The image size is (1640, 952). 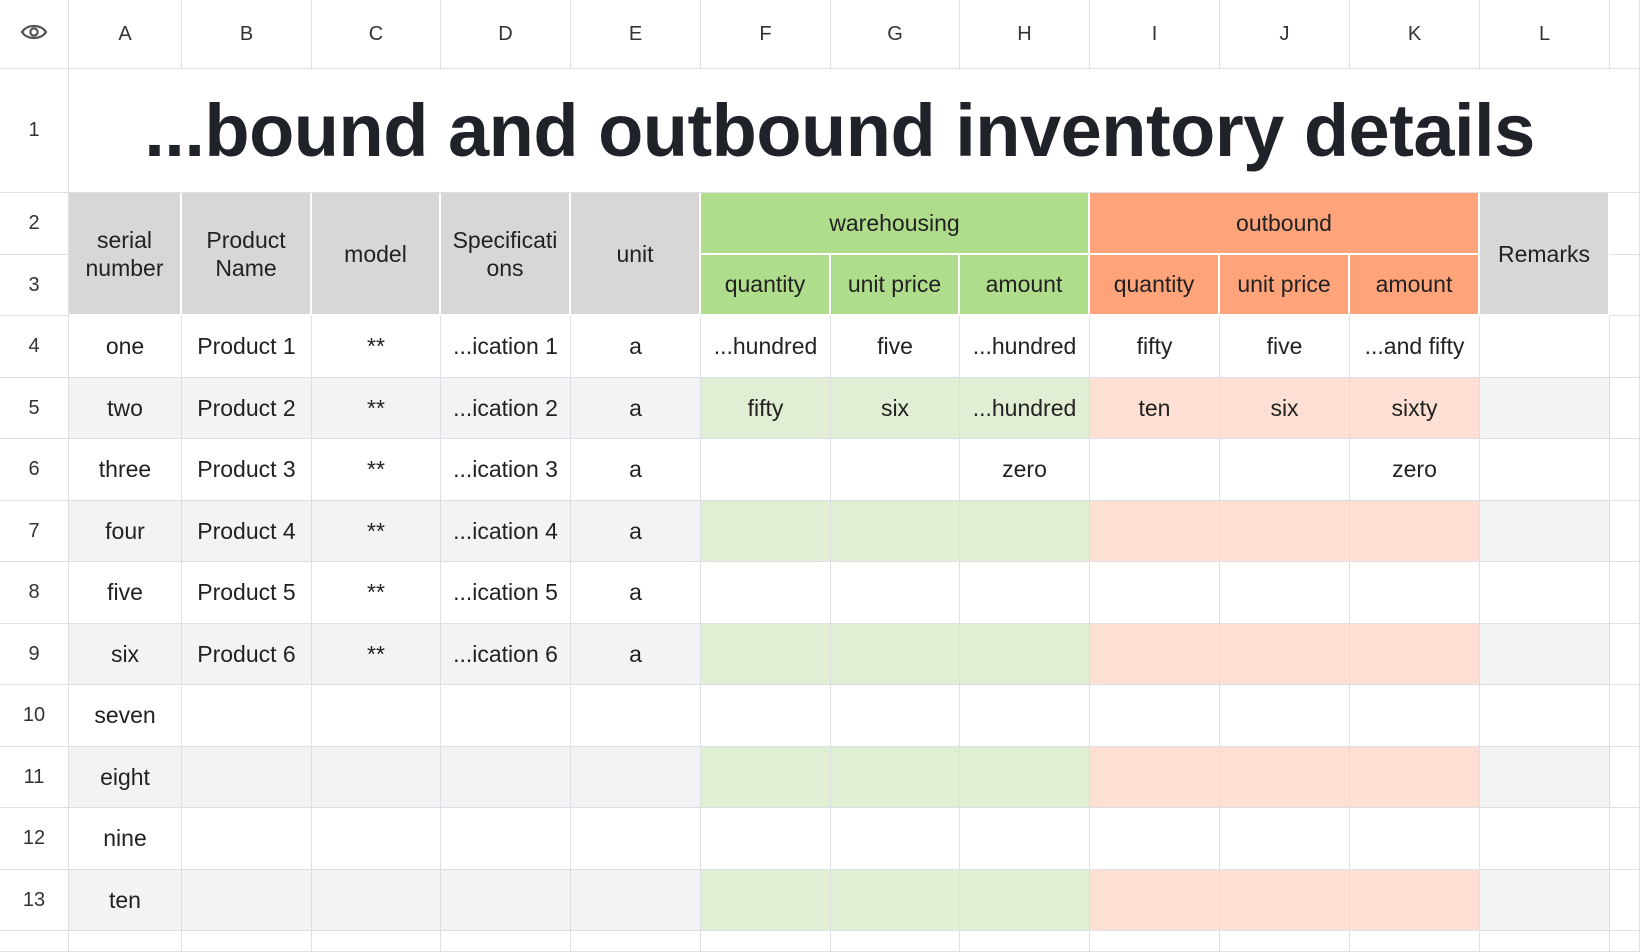 I want to click on table-cell: Product 2, so click(x=247, y=408).